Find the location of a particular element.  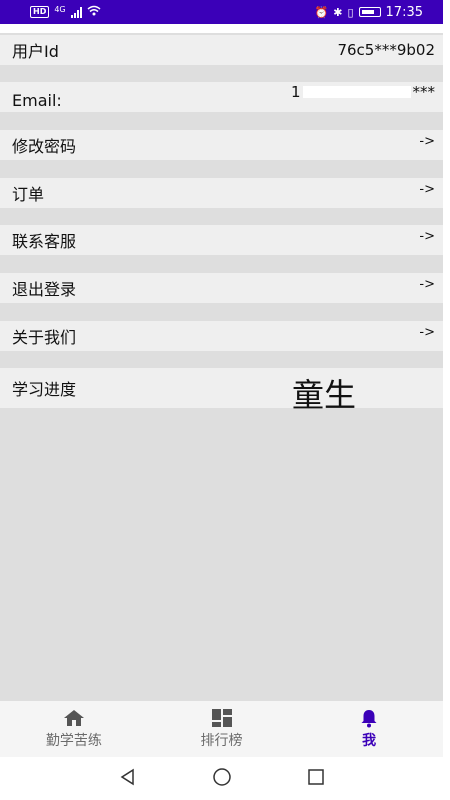

user-id-row: 用户Id 76c5***9b02 is located at coordinates (221, 50).